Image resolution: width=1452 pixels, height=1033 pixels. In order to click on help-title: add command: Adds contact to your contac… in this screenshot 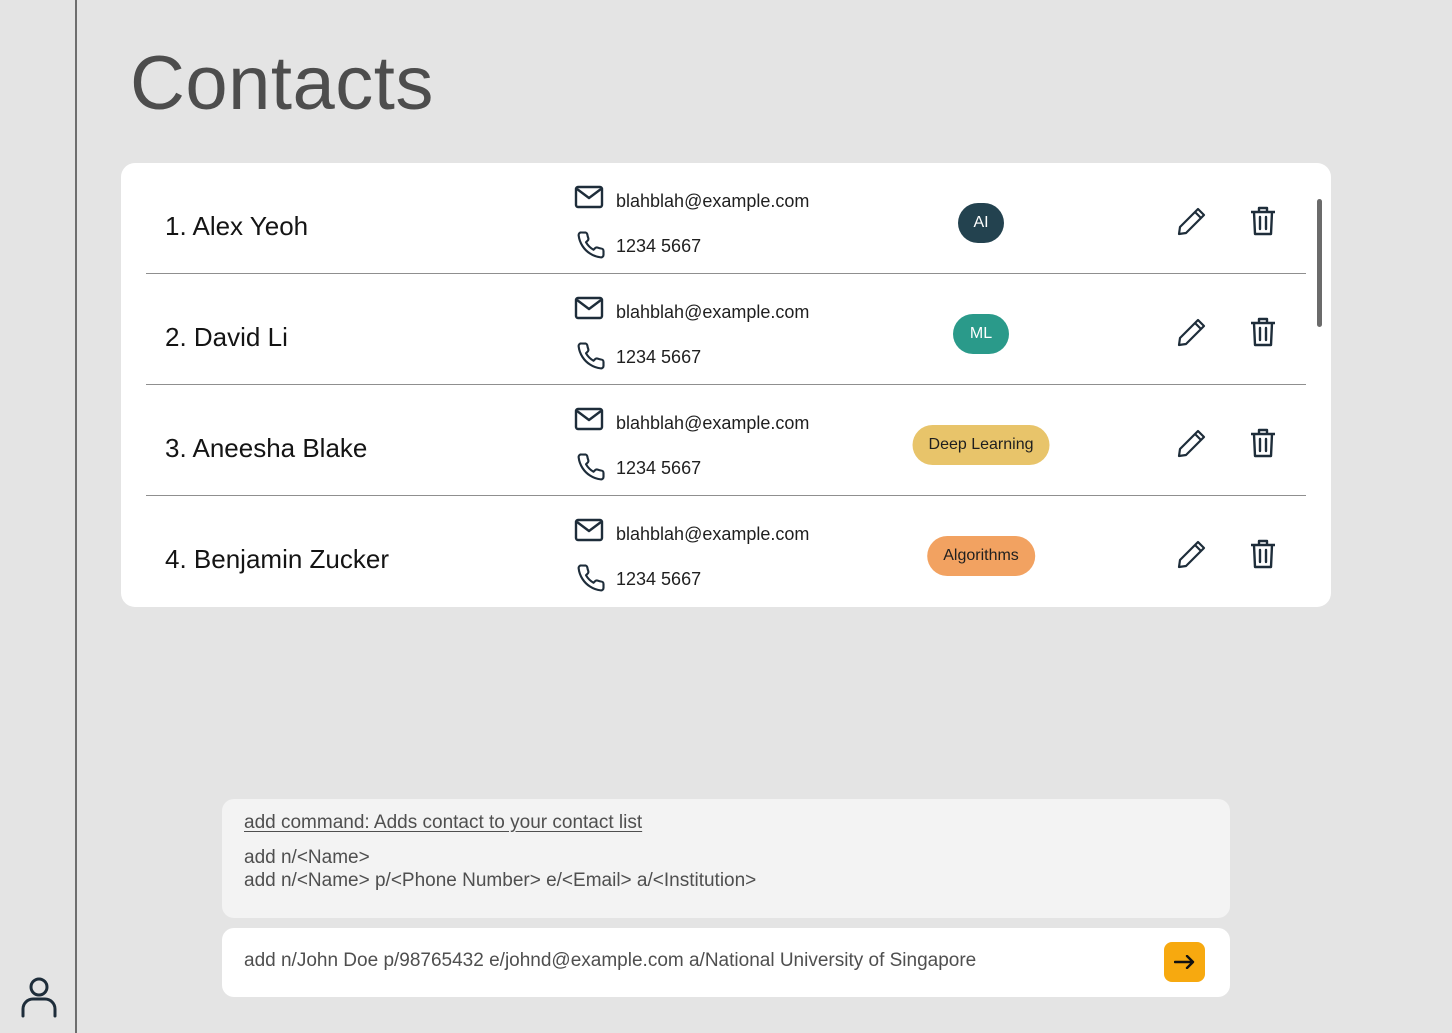, I will do `click(443, 822)`.